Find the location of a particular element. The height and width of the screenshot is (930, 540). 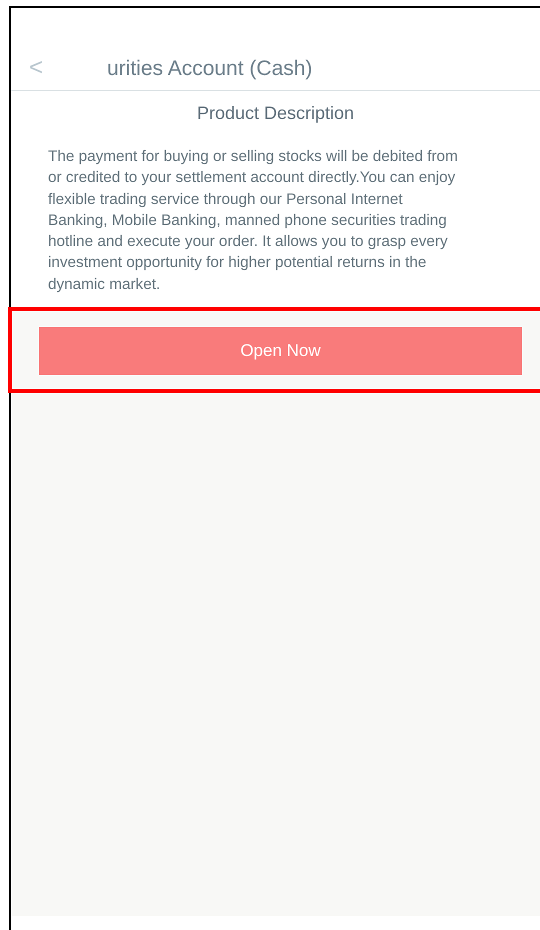

back-button: < is located at coordinates (56, 68).